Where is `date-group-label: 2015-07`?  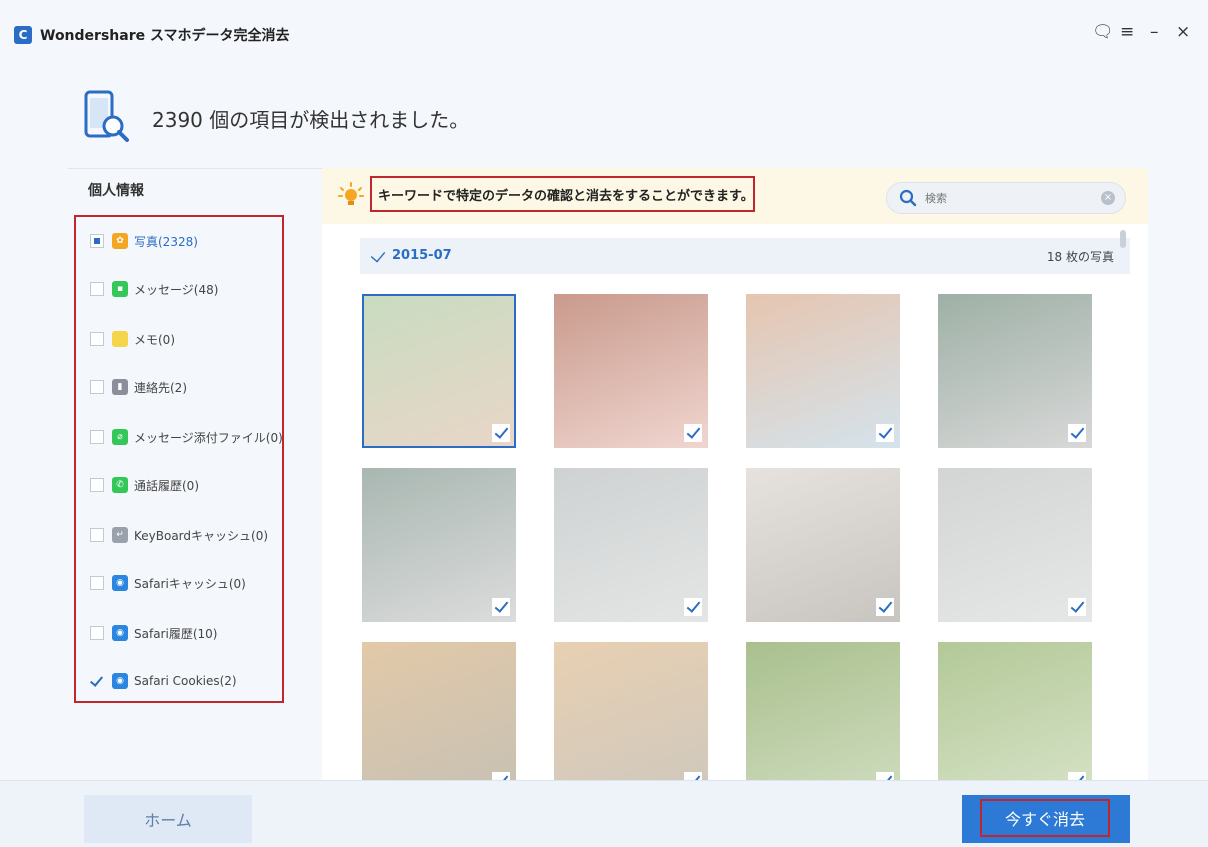 date-group-label: 2015-07 is located at coordinates (422, 255).